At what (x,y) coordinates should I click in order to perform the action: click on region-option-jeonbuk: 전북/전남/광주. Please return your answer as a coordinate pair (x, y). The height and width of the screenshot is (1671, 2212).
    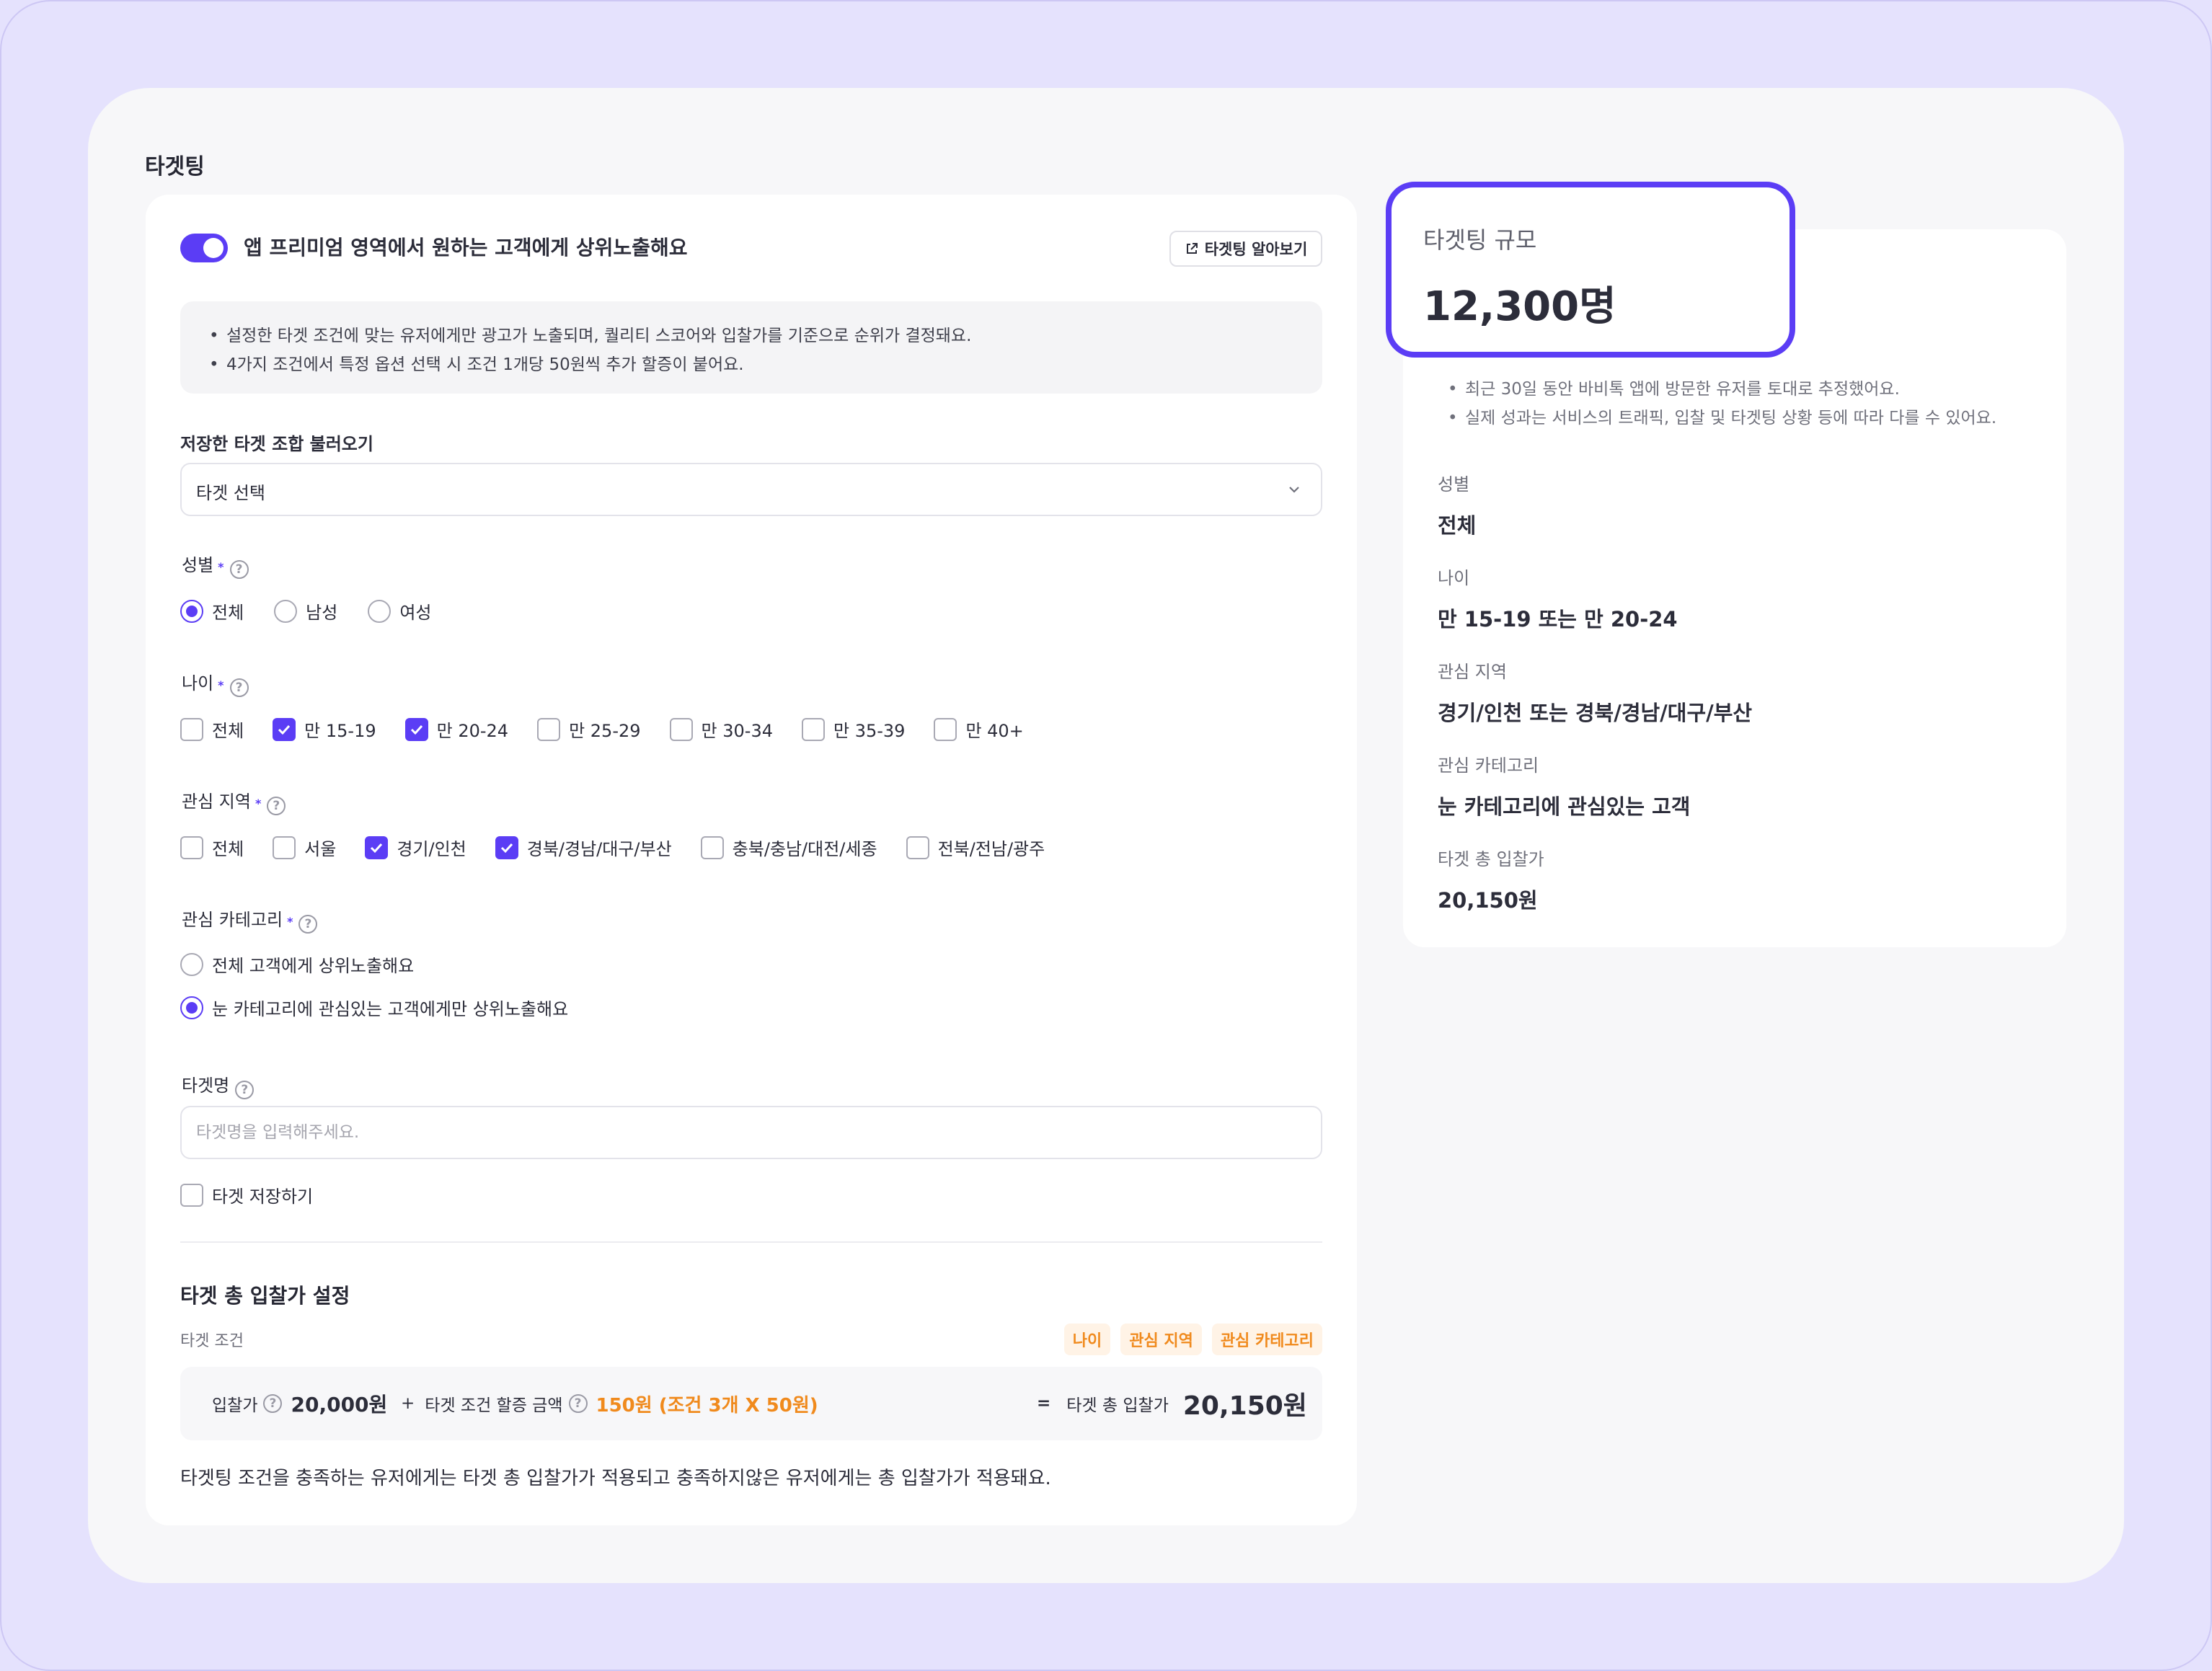
    Looking at the image, I should click on (975, 847).